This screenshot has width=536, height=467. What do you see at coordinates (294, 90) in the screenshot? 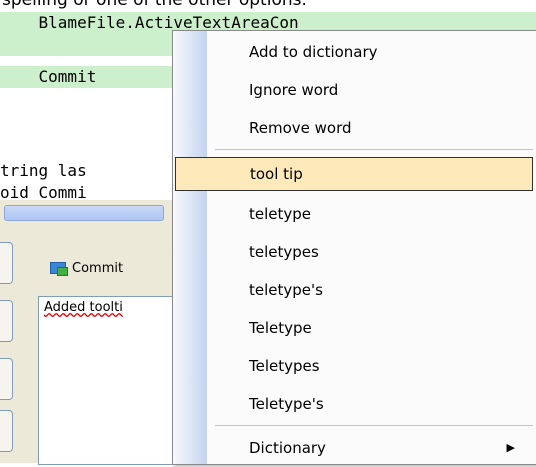
I see `menu-item-label: Ignore word` at bounding box center [294, 90].